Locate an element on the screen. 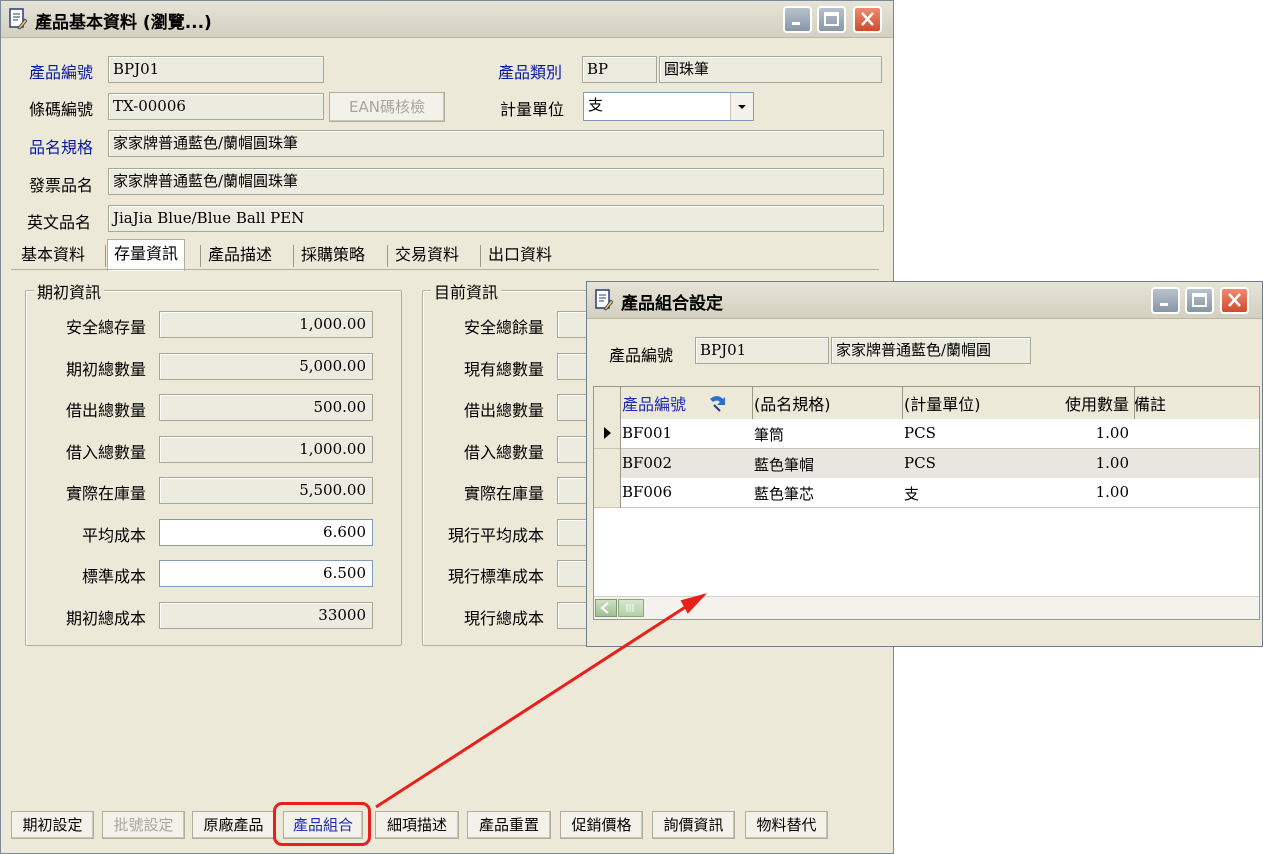 Image resolution: width=1263 pixels, height=854 pixels. bottom-button: 原廠產品 is located at coordinates (233, 825).